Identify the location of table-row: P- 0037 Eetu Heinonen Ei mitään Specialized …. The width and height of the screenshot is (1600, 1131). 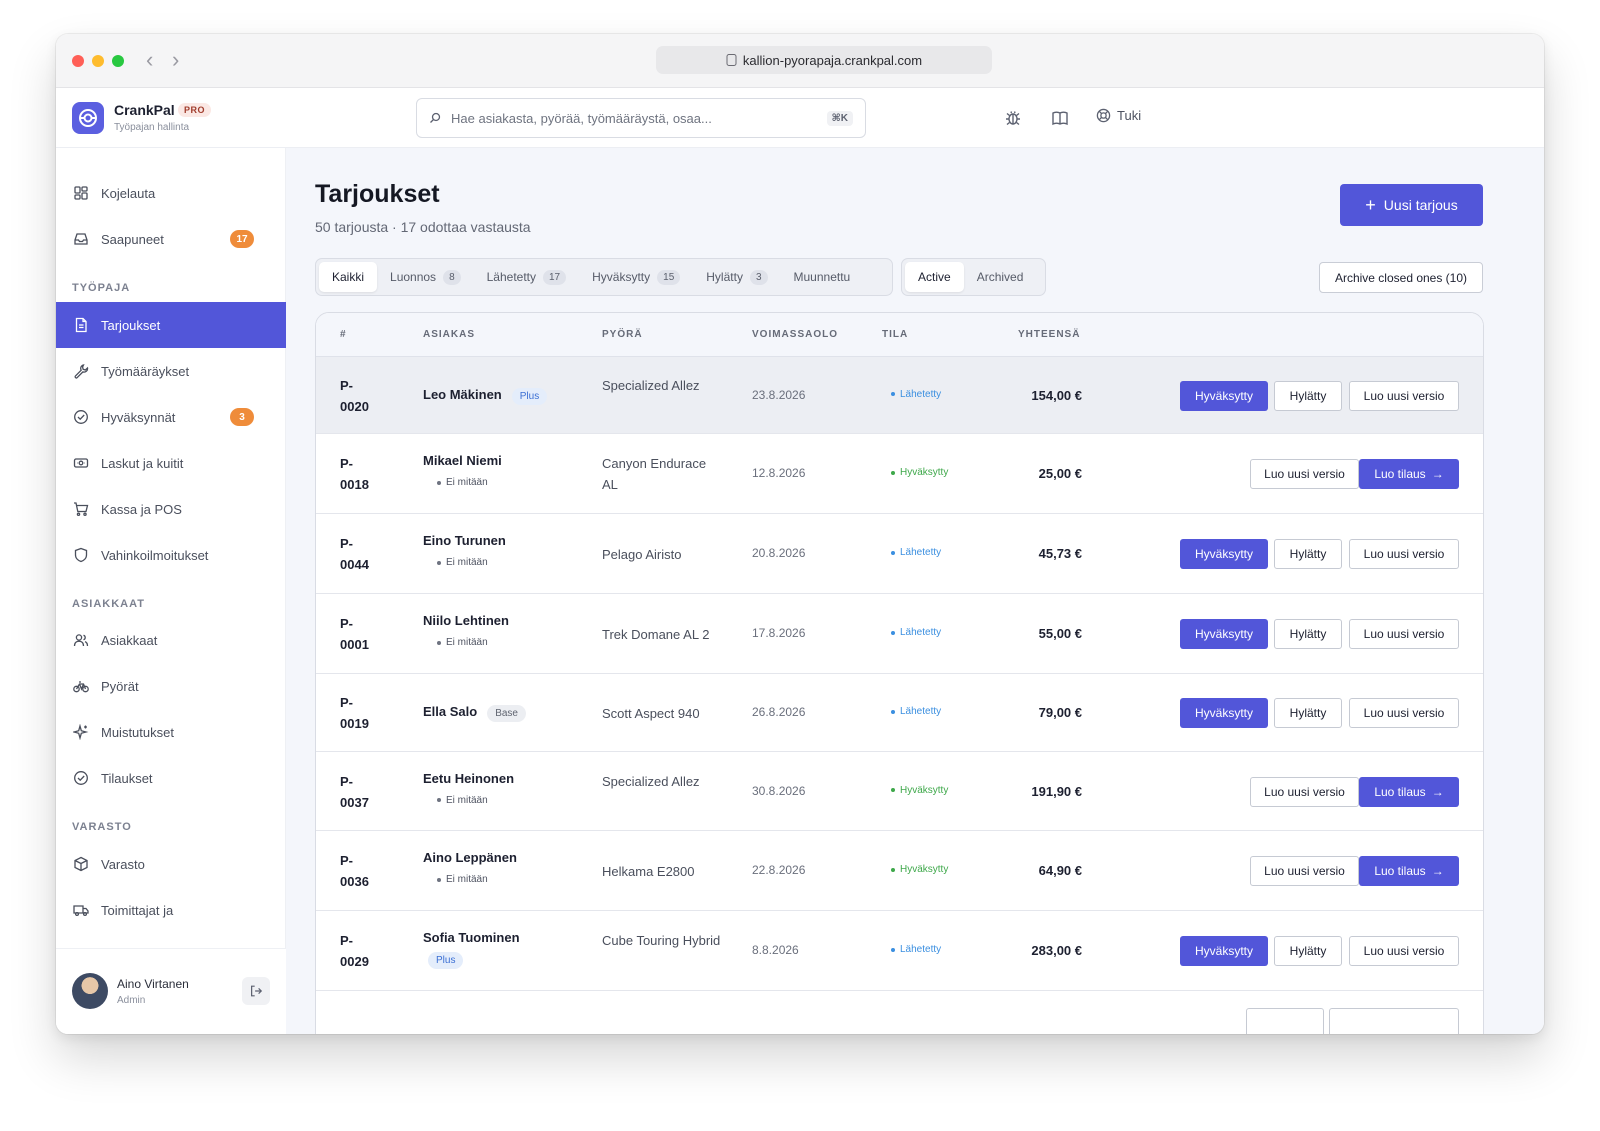
(899, 791).